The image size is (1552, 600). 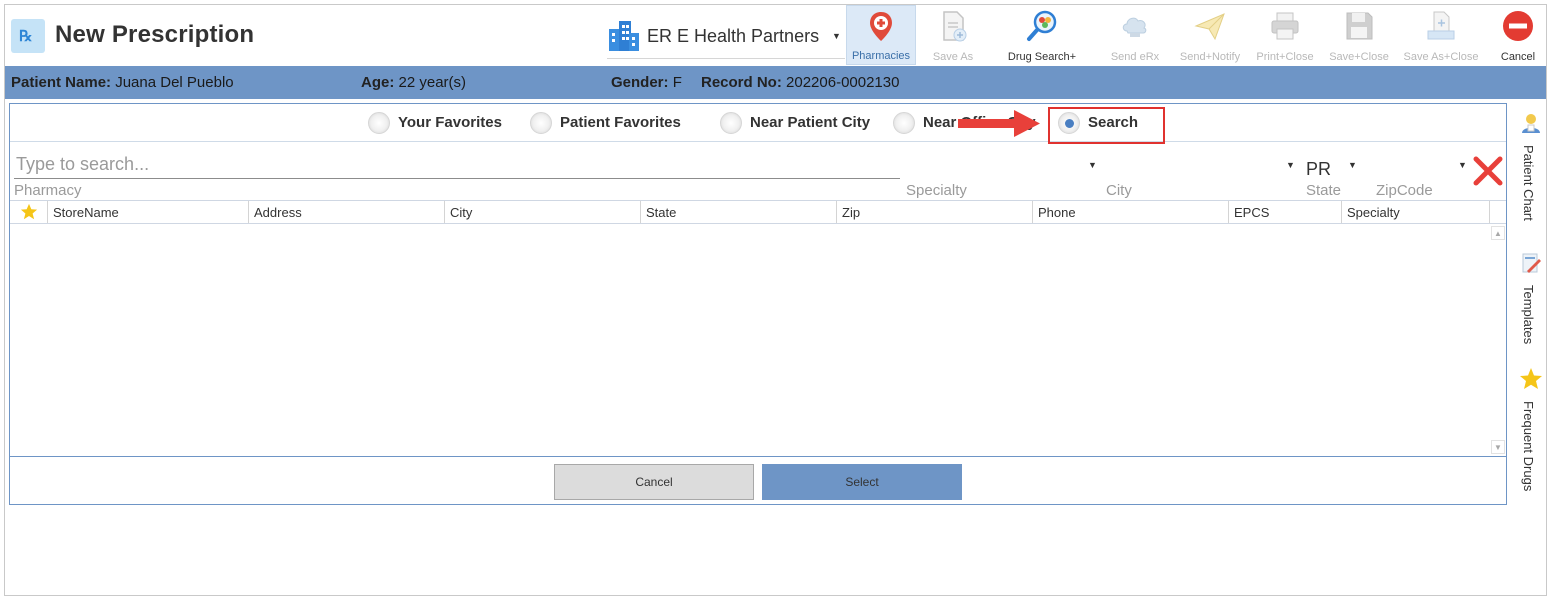 I want to click on column-state: State, so click(x=739, y=212).